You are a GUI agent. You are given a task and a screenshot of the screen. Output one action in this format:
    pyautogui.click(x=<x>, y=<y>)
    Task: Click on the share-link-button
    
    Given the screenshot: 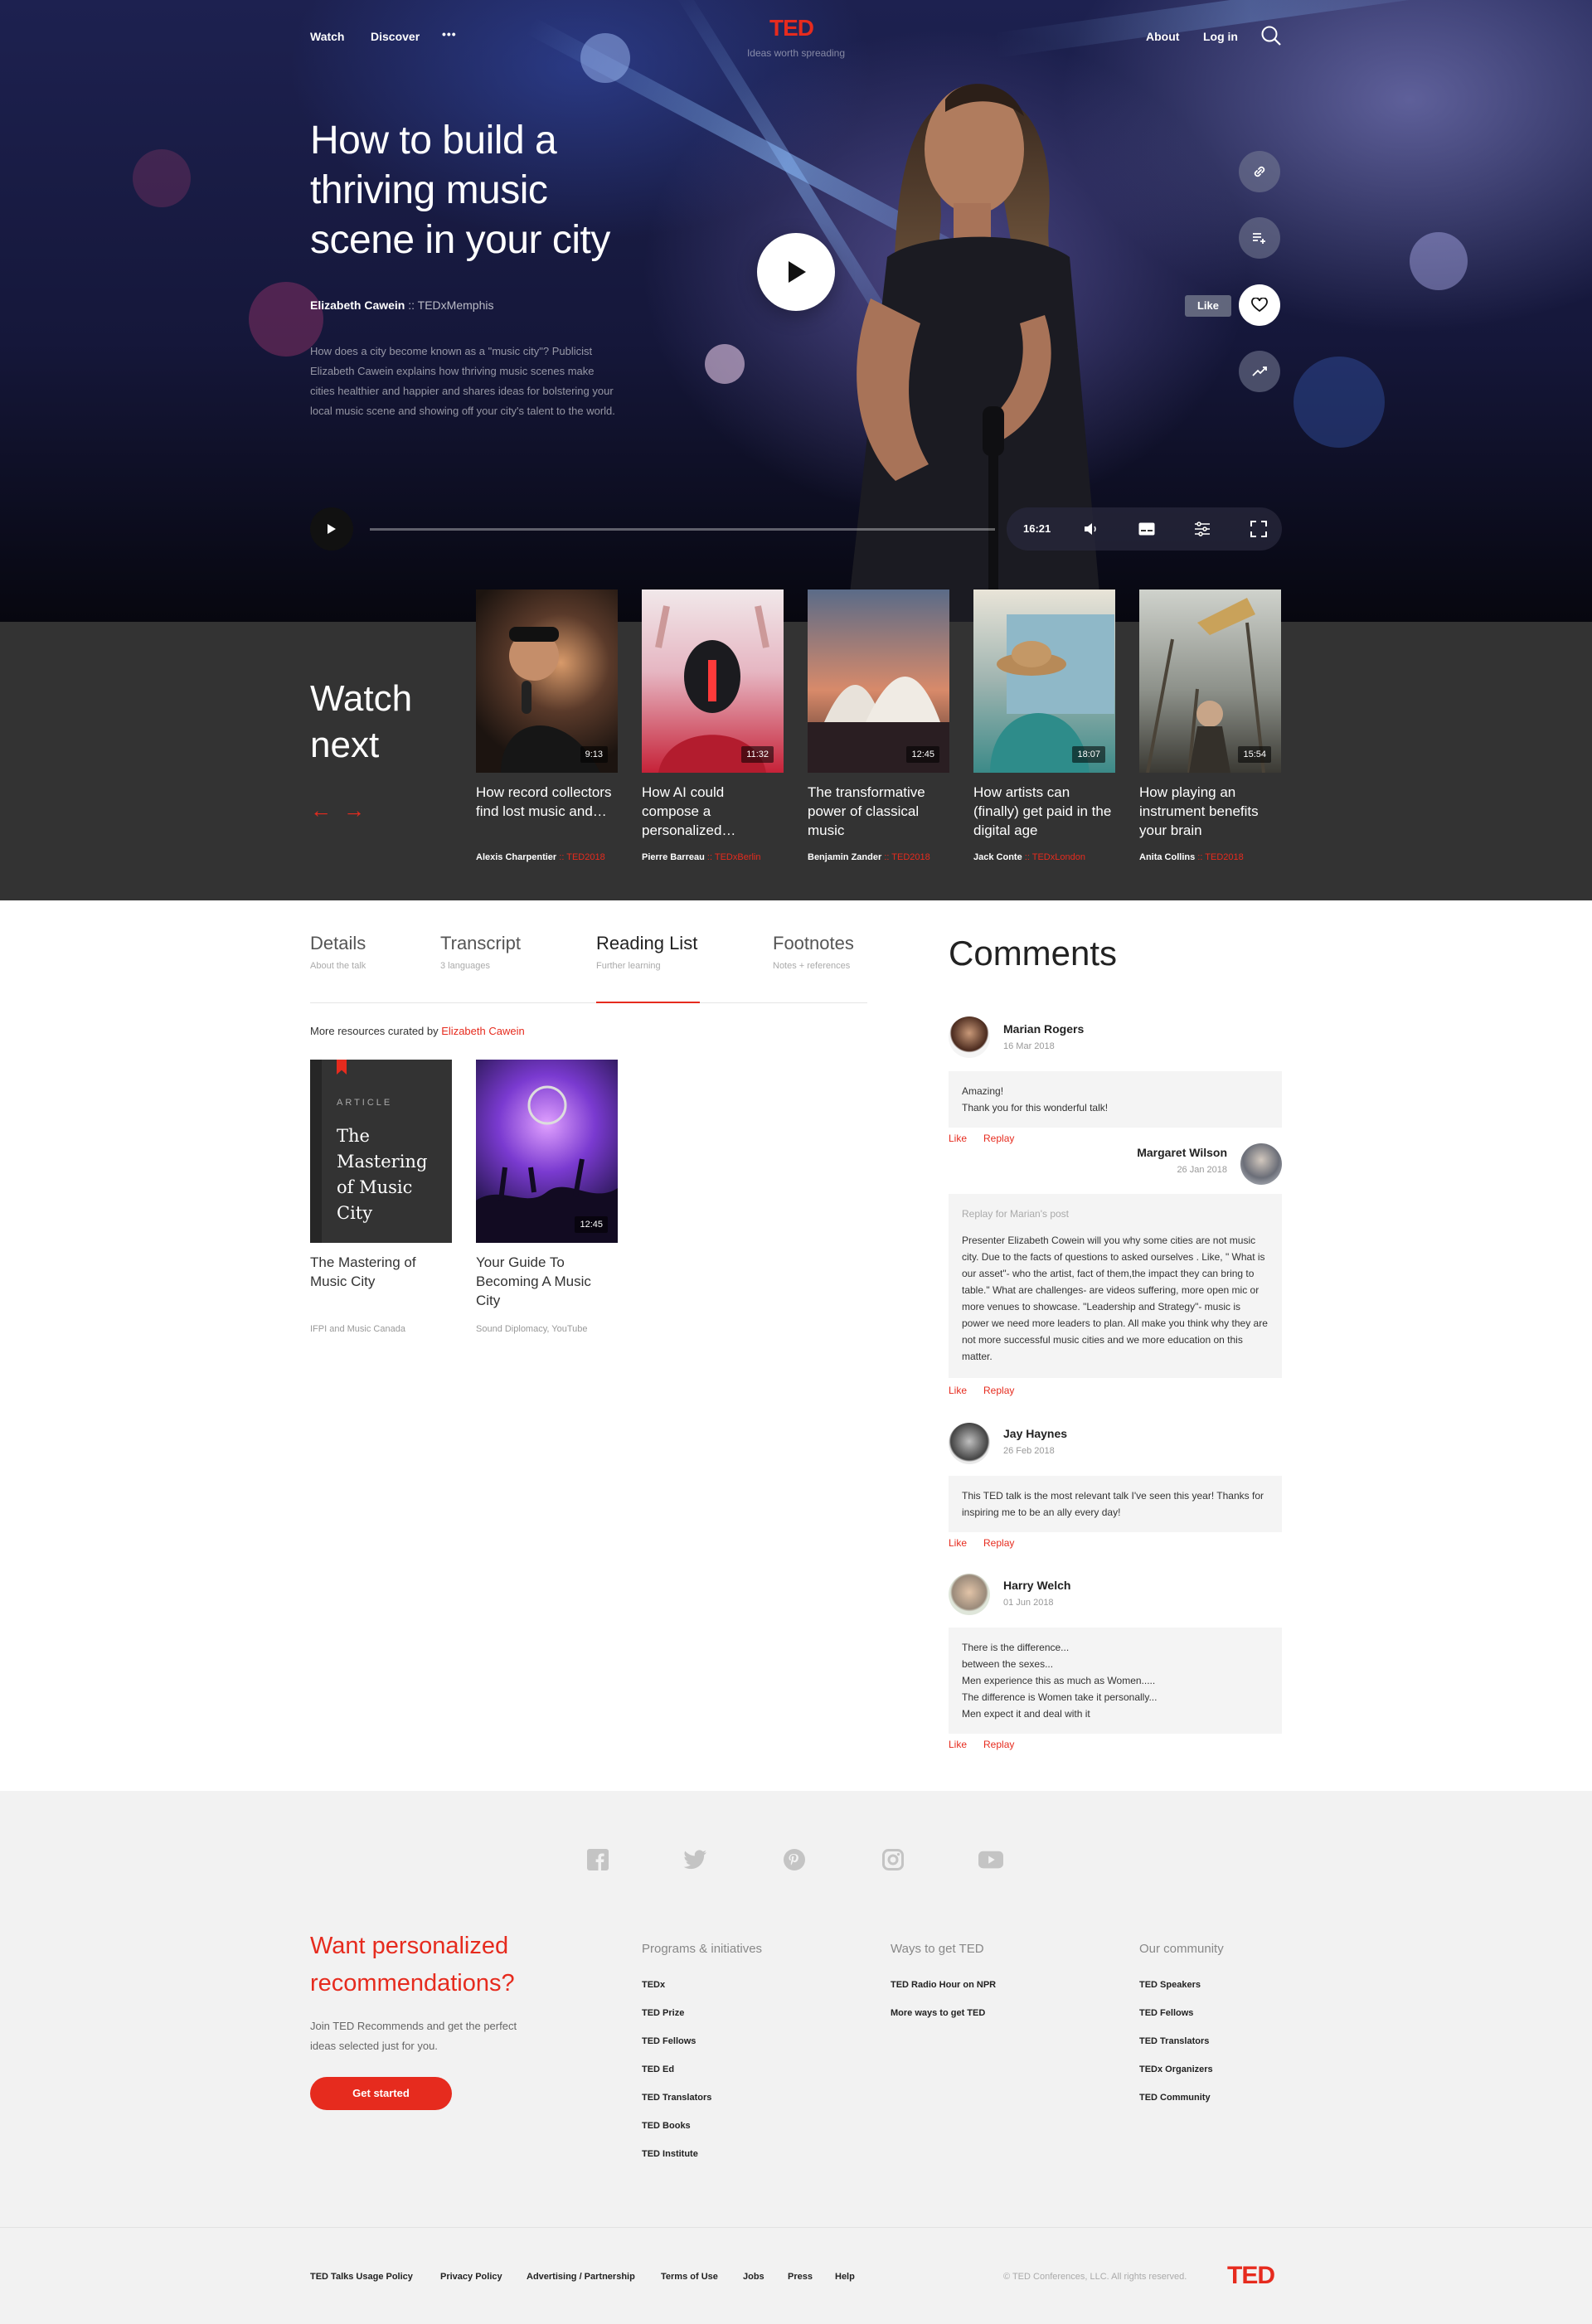 What is the action you would take?
    pyautogui.click(x=1259, y=172)
    